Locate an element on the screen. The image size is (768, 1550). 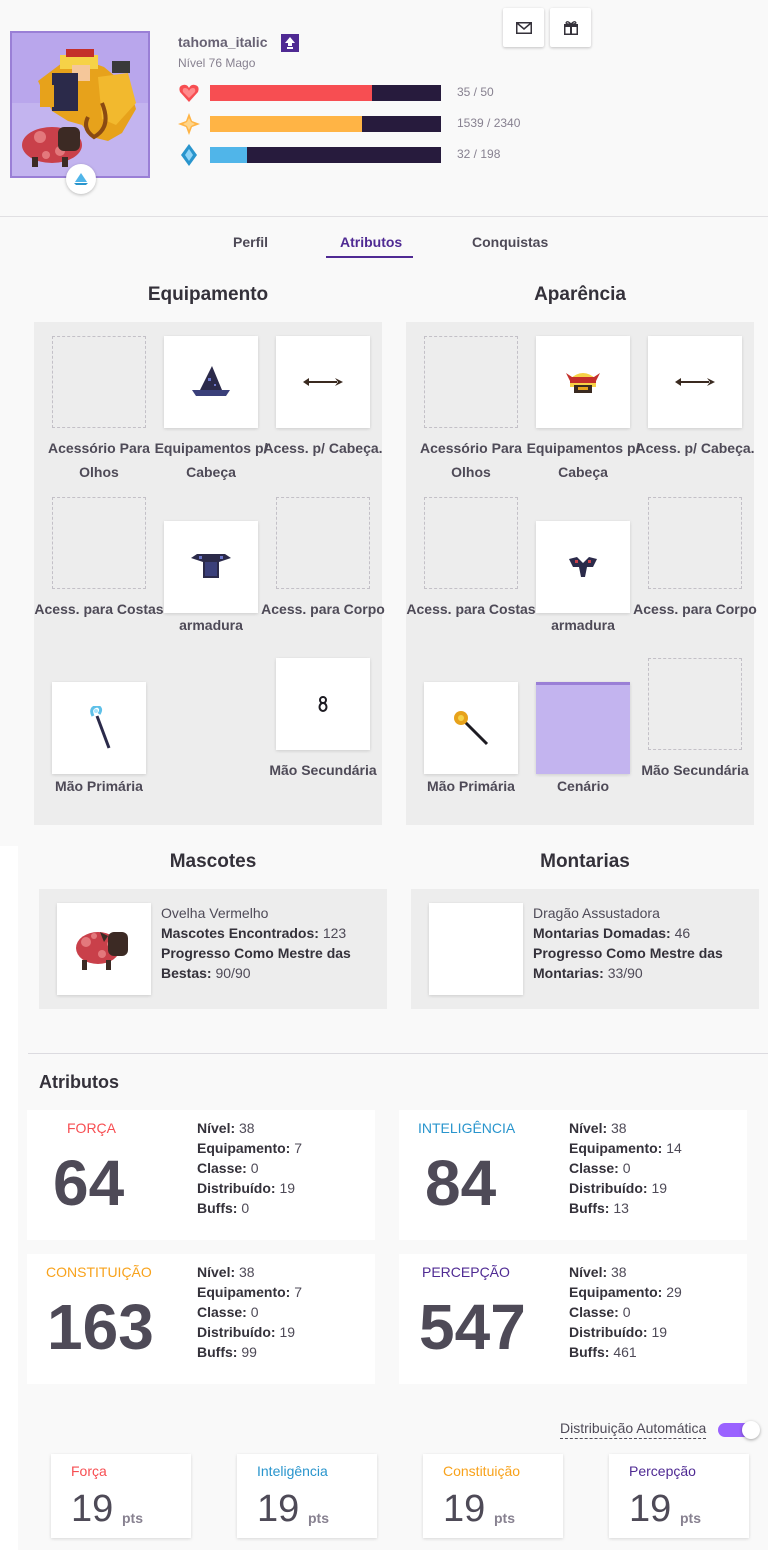
current-mount is located at coordinates (476, 949).